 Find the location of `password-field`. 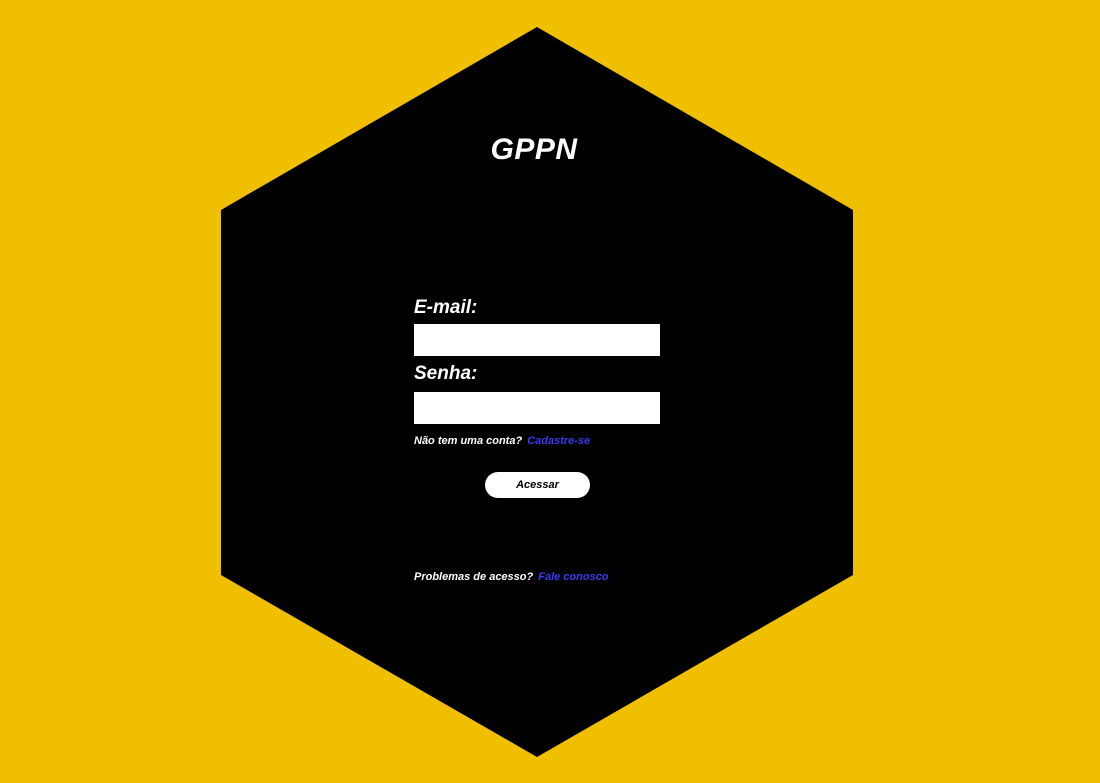

password-field is located at coordinates (537, 408).